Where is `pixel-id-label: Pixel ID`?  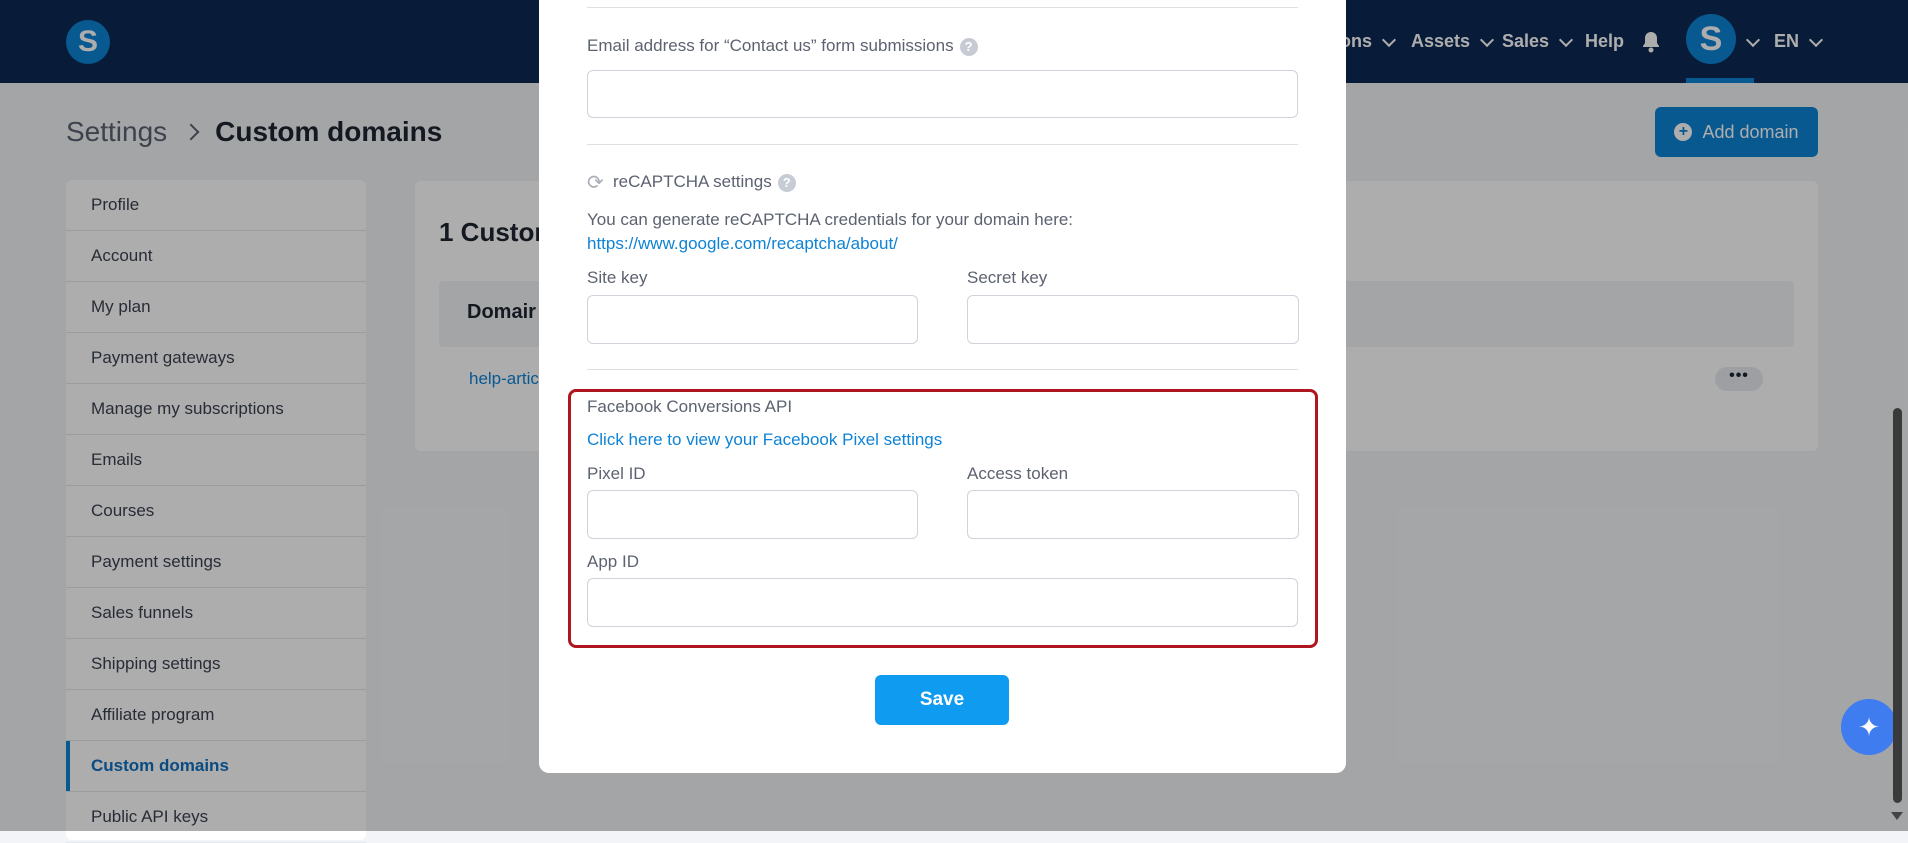
pixel-id-label: Pixel ID is located at coordinates (616, 473).